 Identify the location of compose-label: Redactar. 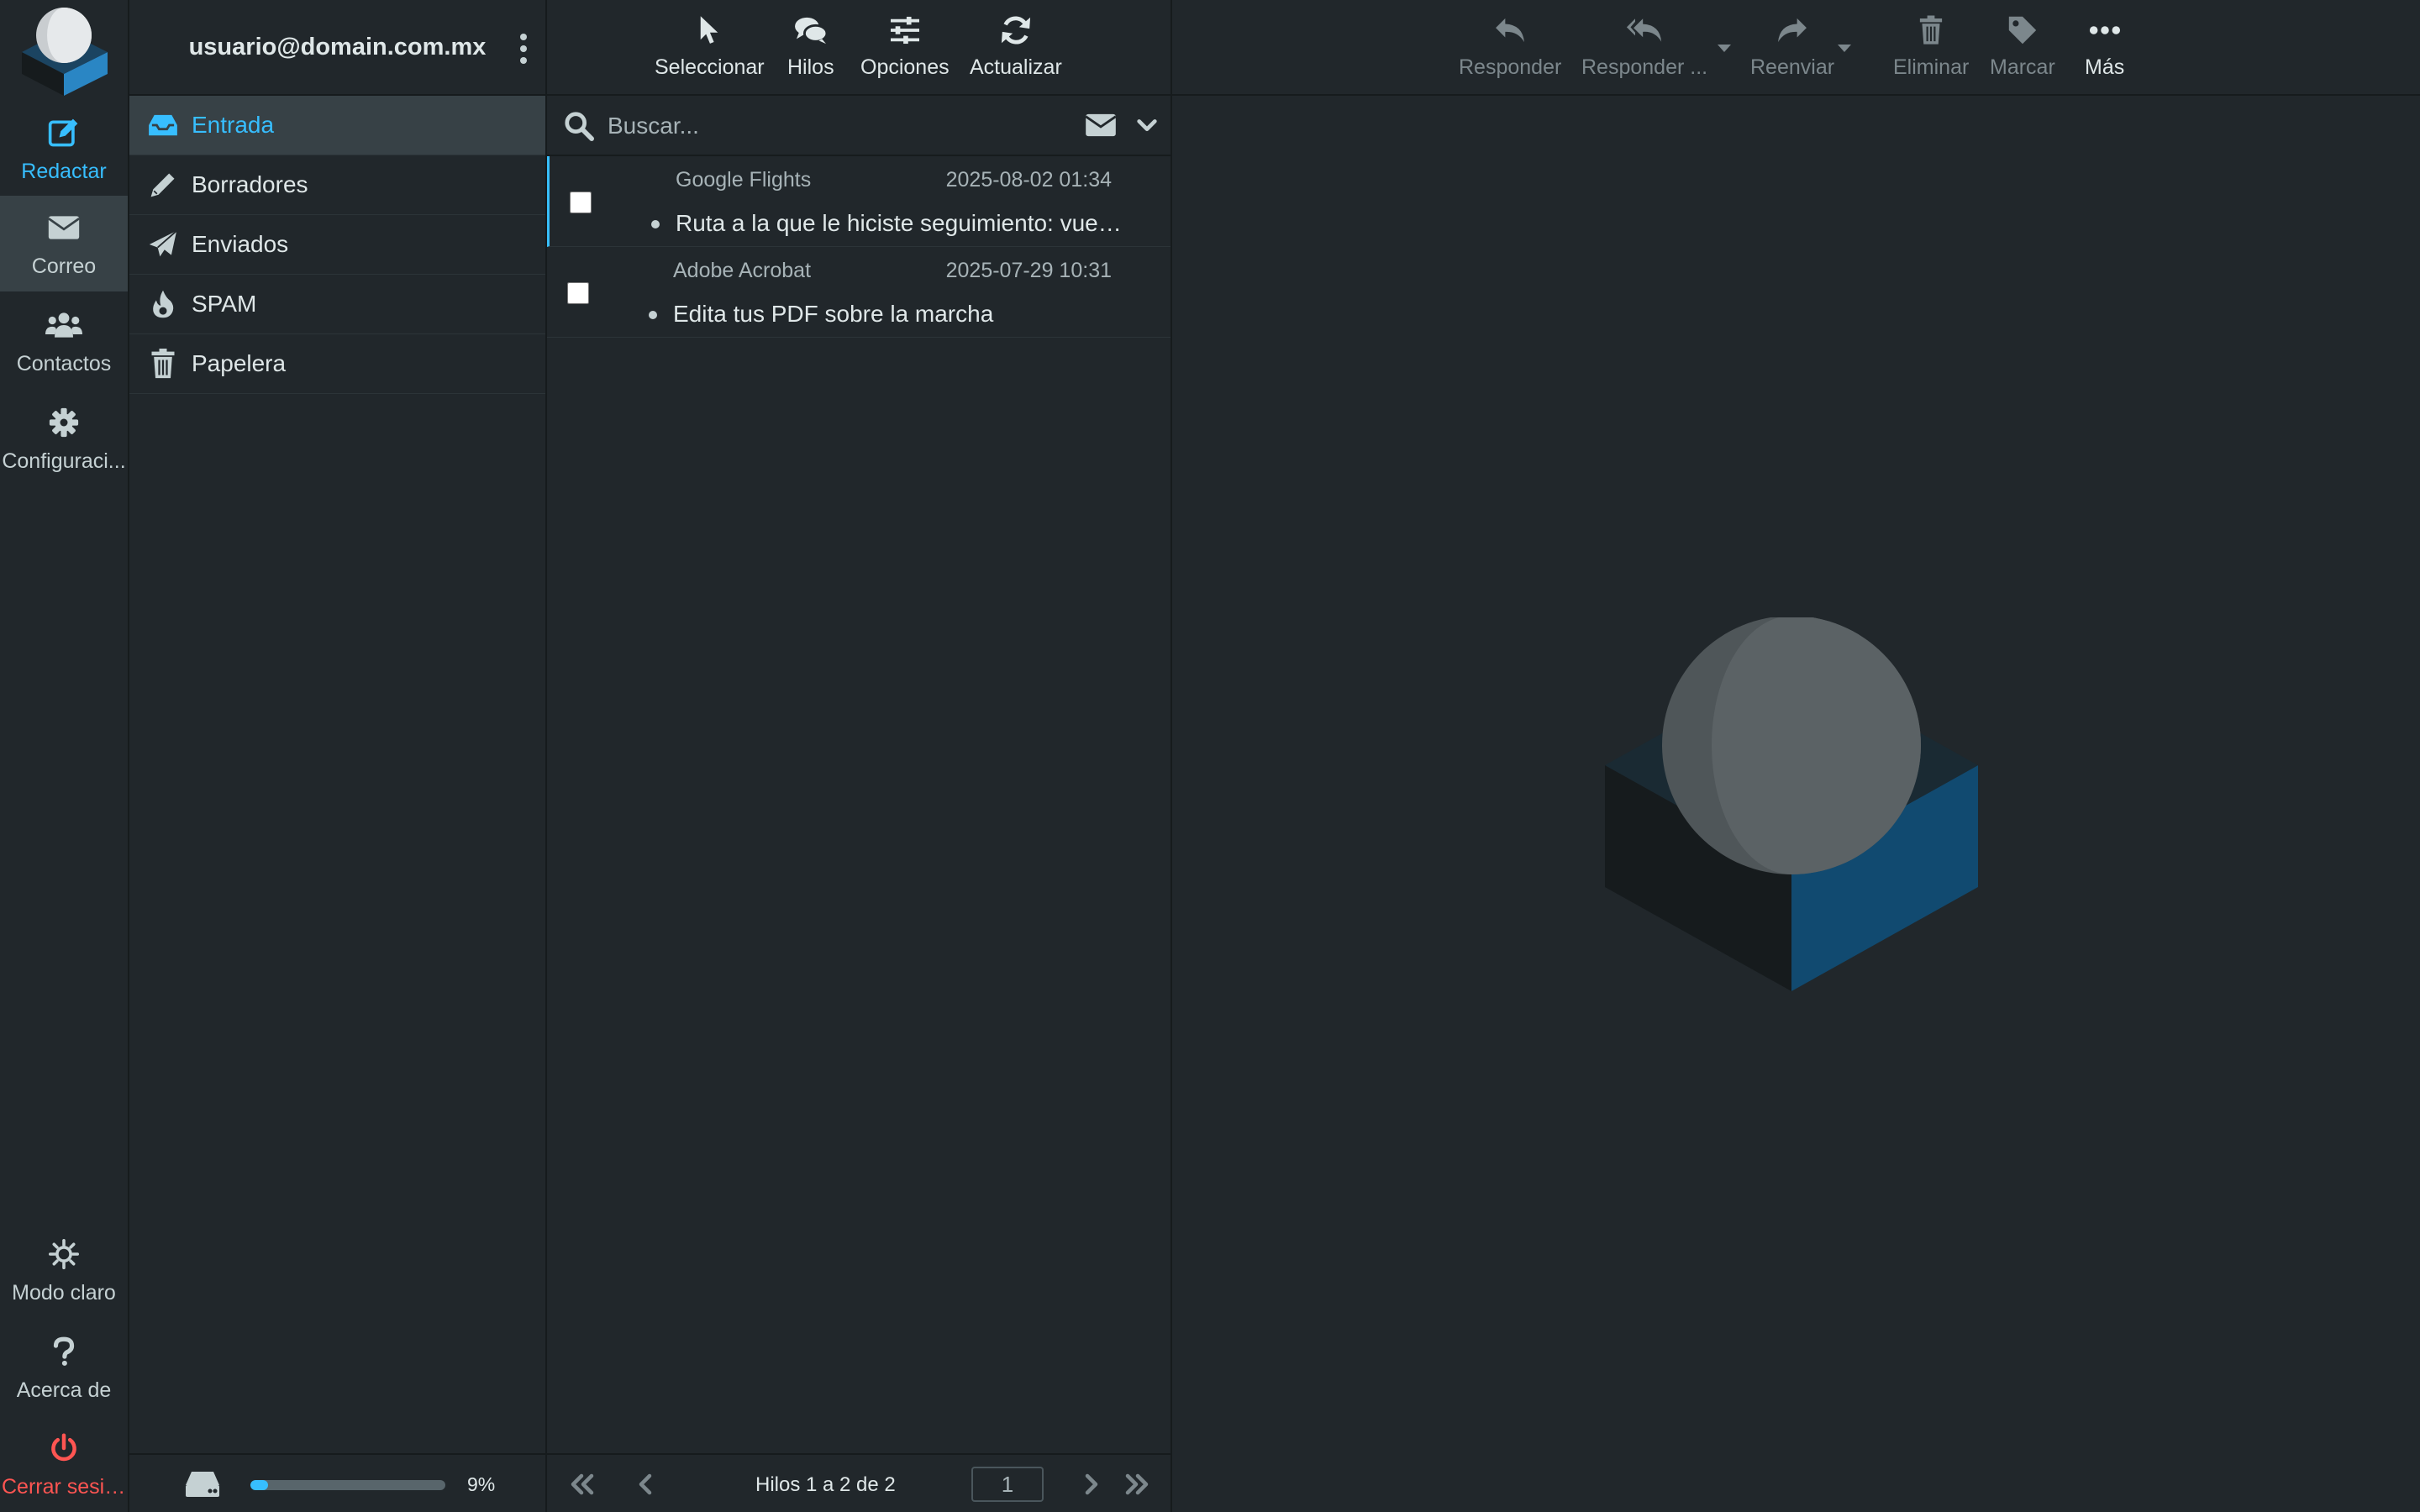
(64, 171).